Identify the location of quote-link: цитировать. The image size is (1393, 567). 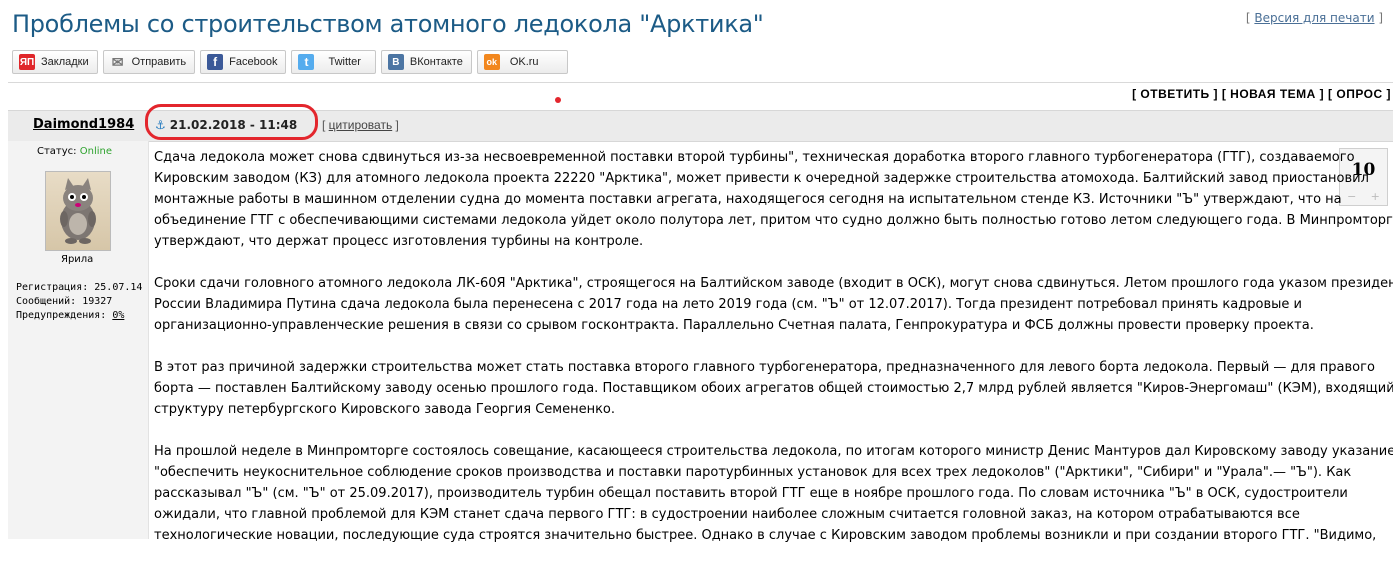
(361, 125).